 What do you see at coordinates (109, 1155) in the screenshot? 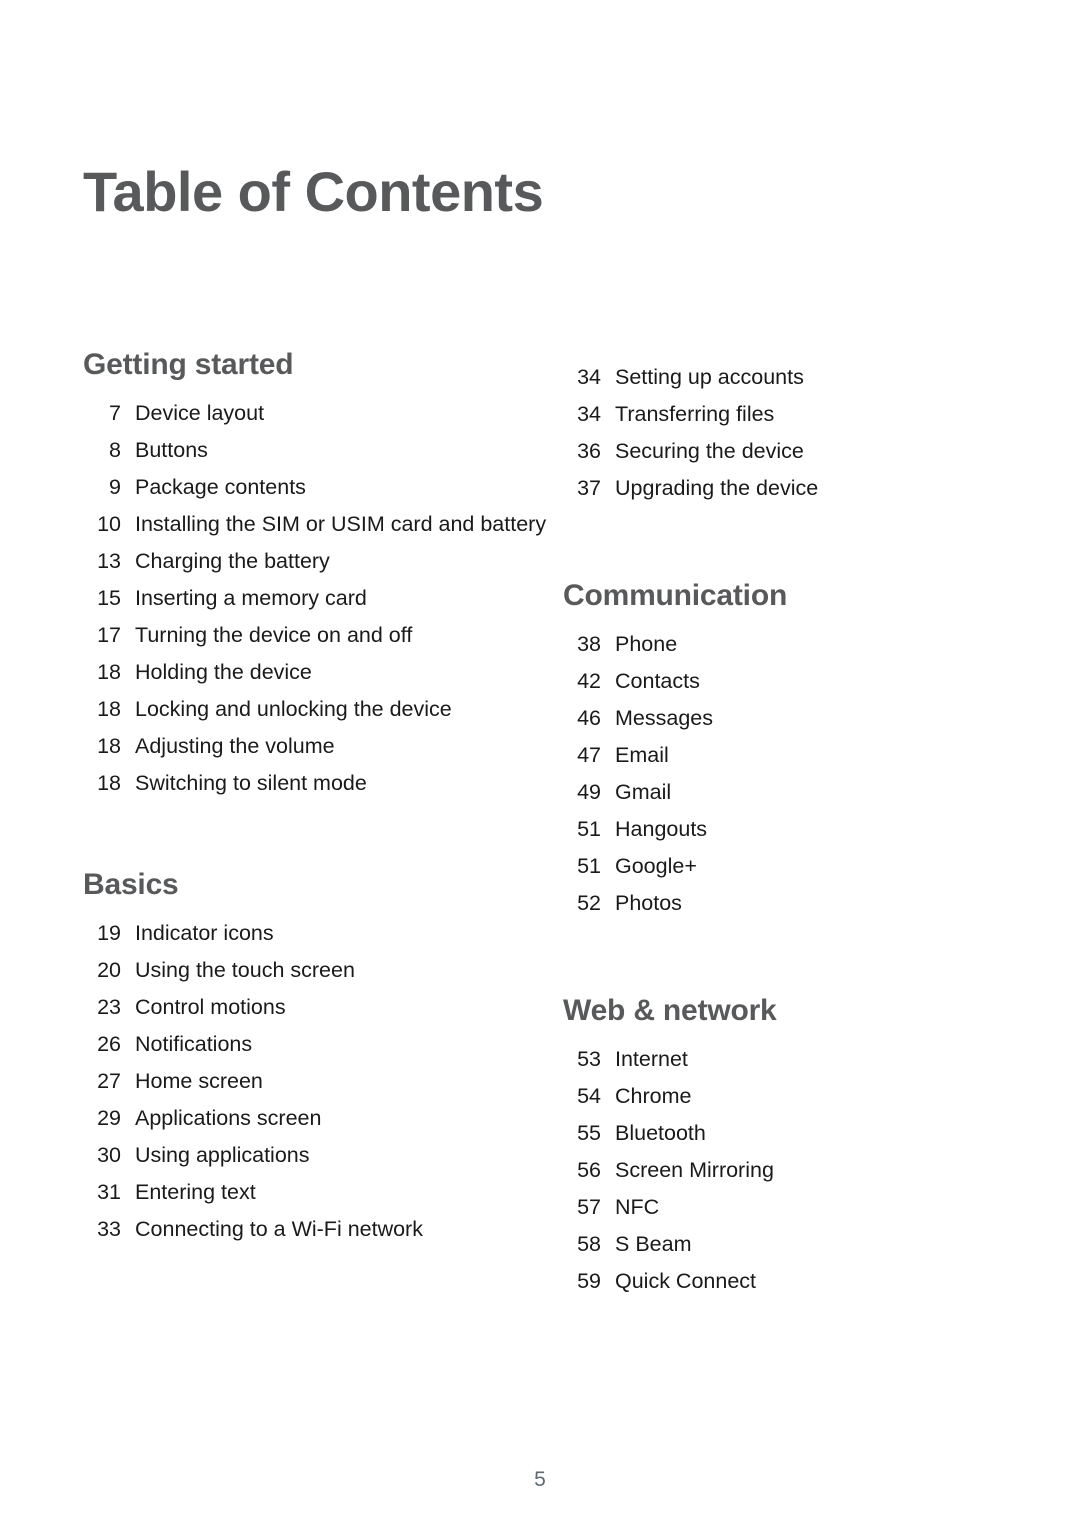
I see `toc-entry-page-number: 30` at bounding box center [109, 1155].